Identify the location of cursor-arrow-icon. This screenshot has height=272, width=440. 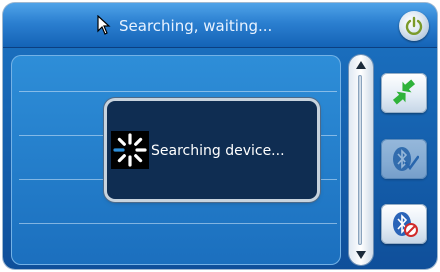
(104, 25).